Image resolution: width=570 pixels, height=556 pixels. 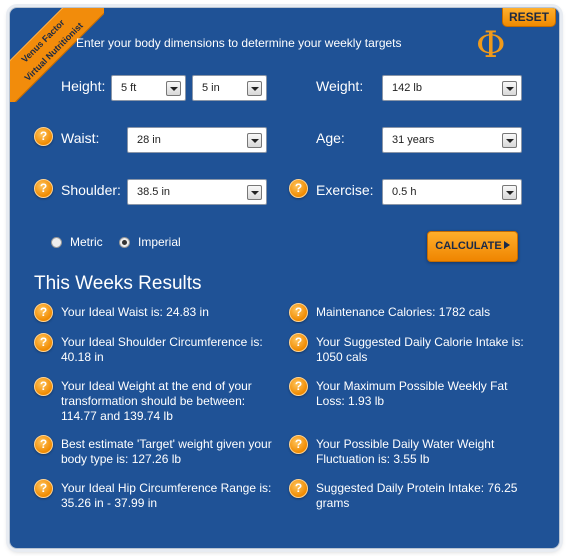 I want to click on result-line: Suggested Daily Protein Intake: 76.25, so click(x=417, y=488).